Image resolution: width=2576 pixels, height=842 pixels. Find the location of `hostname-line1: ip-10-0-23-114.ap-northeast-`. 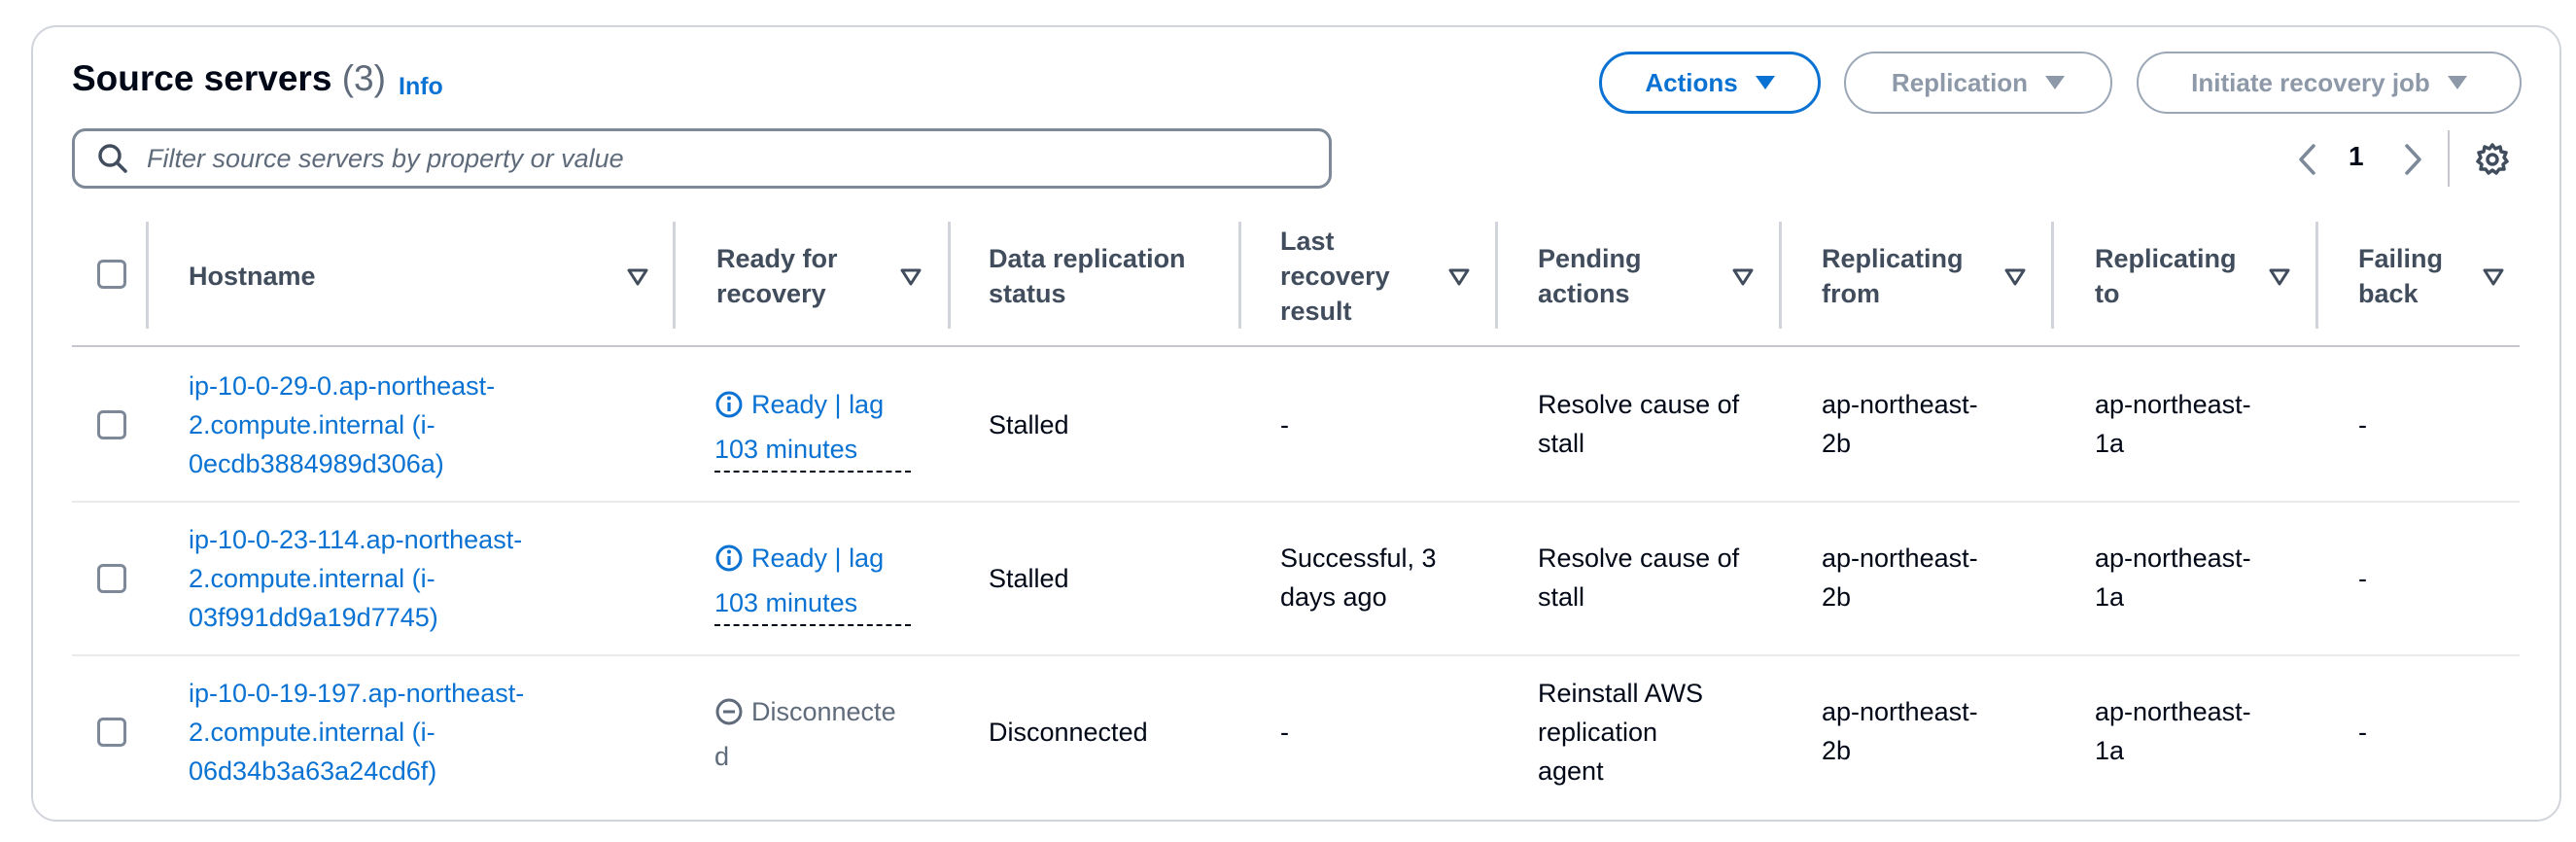

hostname-line1: ip-10-0-23-114.ap-northeast- is located at coordinates (356, 539).